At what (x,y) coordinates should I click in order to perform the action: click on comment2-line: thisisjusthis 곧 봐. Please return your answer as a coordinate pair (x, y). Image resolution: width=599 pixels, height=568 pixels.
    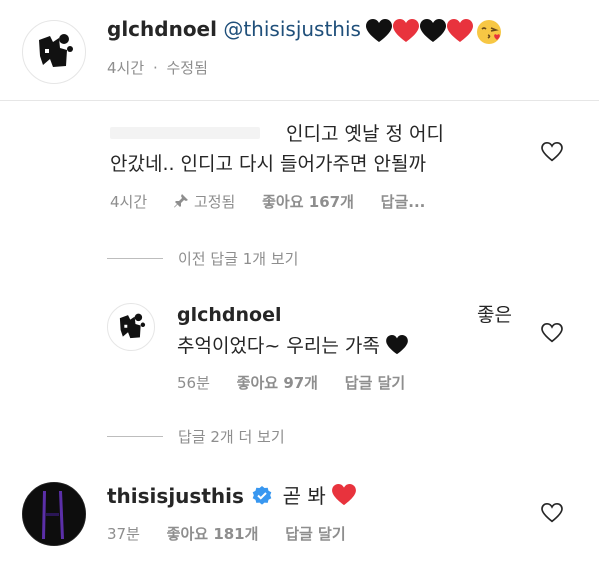
    Looking at the image, I should click on (232, 496).